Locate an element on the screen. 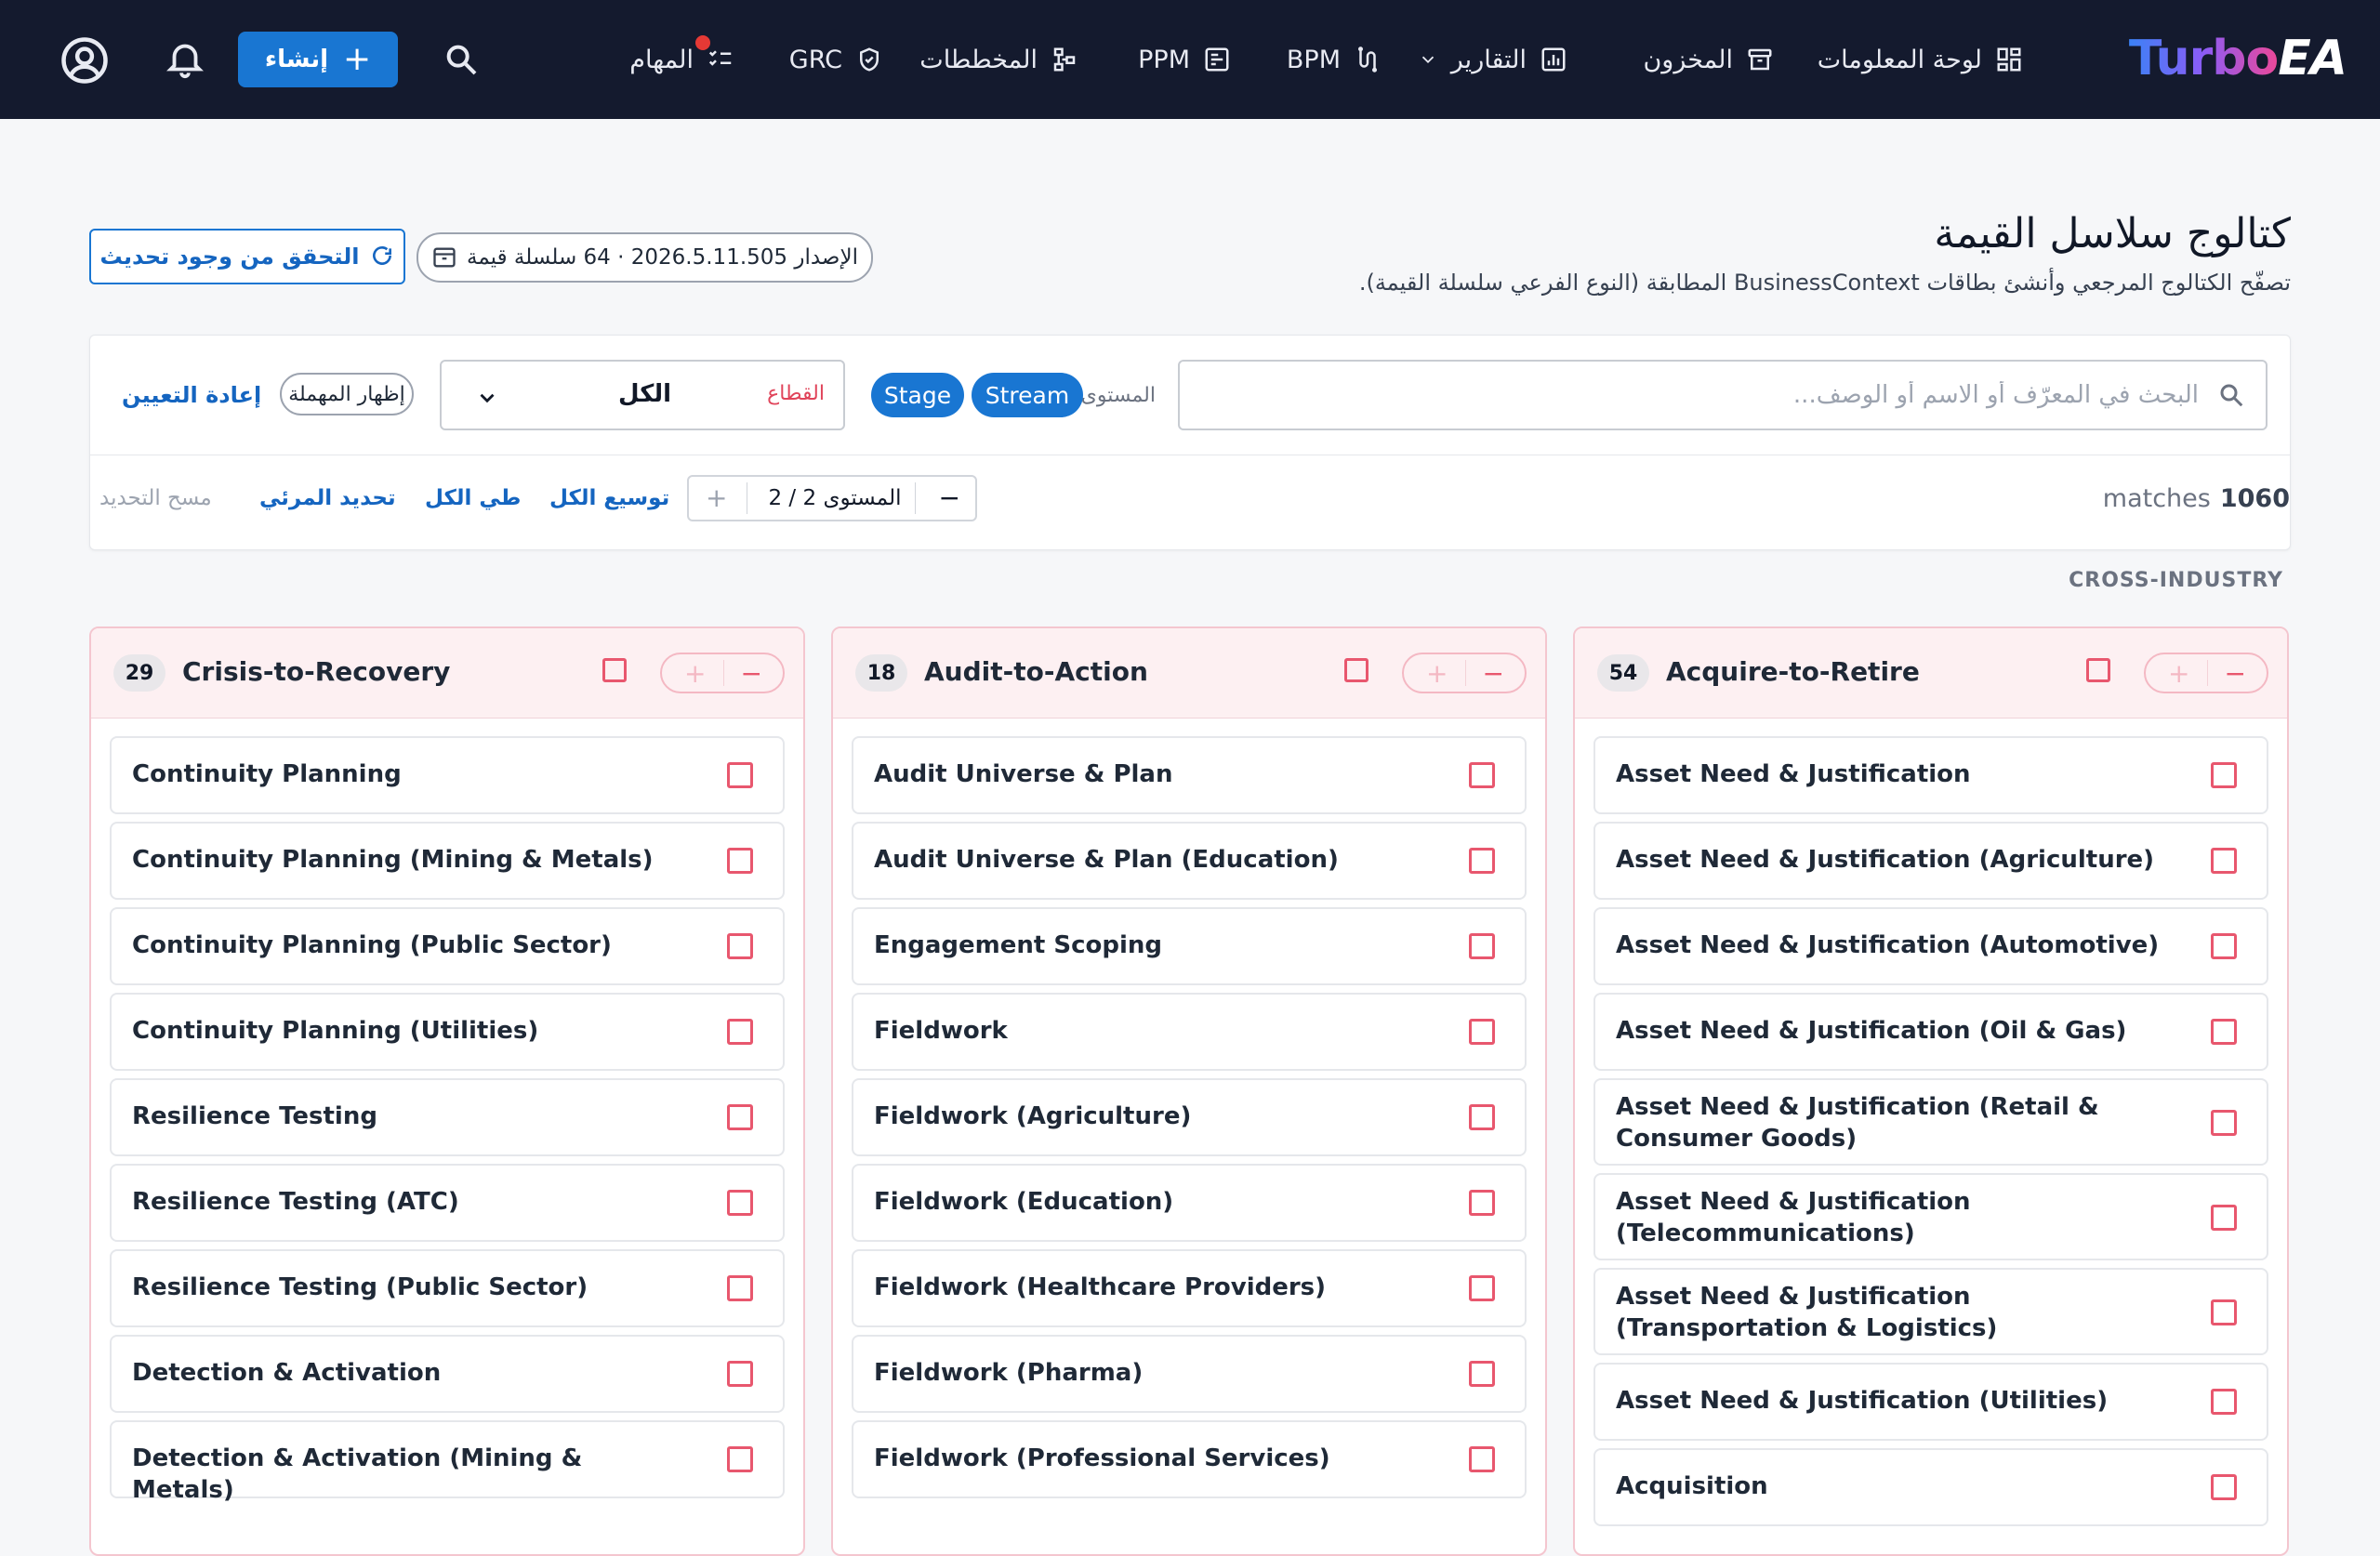  check-for-update-button: التحقق من وجود تحديث is located at coordinates (247, 256).